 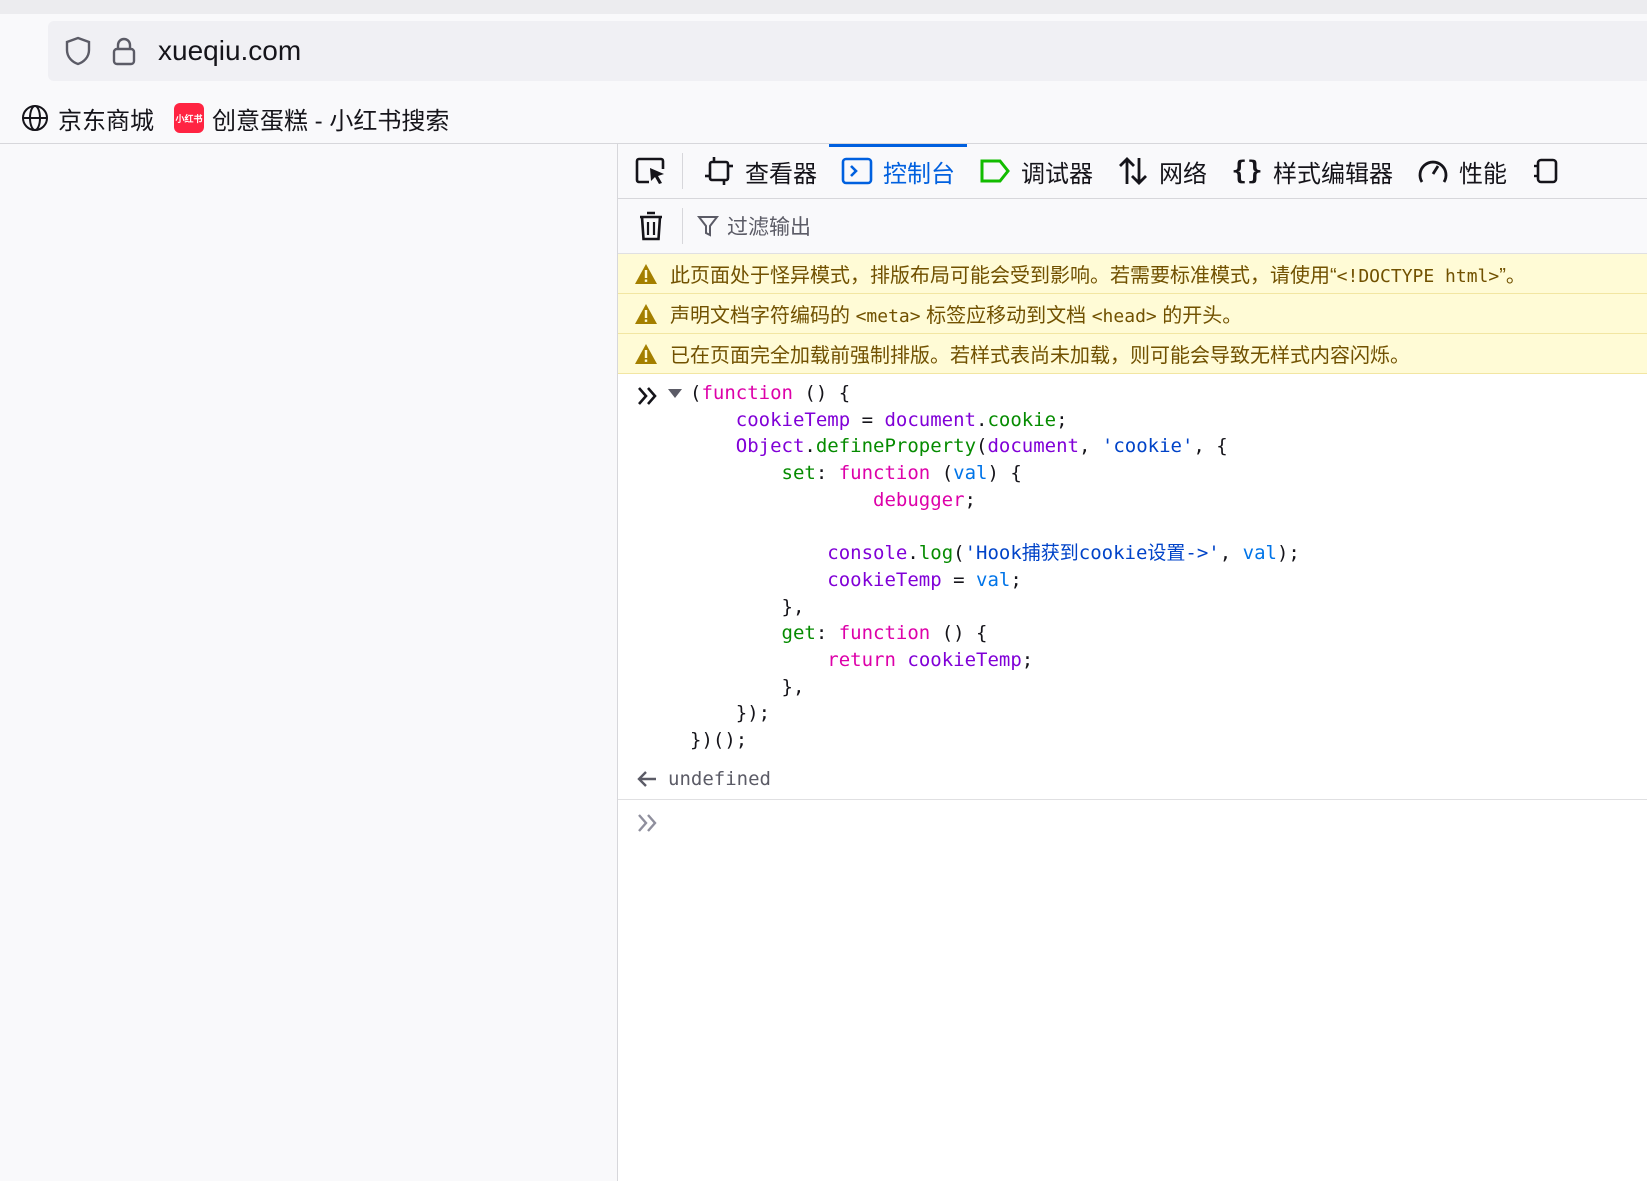 What do you see at coordinates (106, 121) in the screenshot?
I see `bookmark-label: 京东商城` at bounding box center [106, 121].